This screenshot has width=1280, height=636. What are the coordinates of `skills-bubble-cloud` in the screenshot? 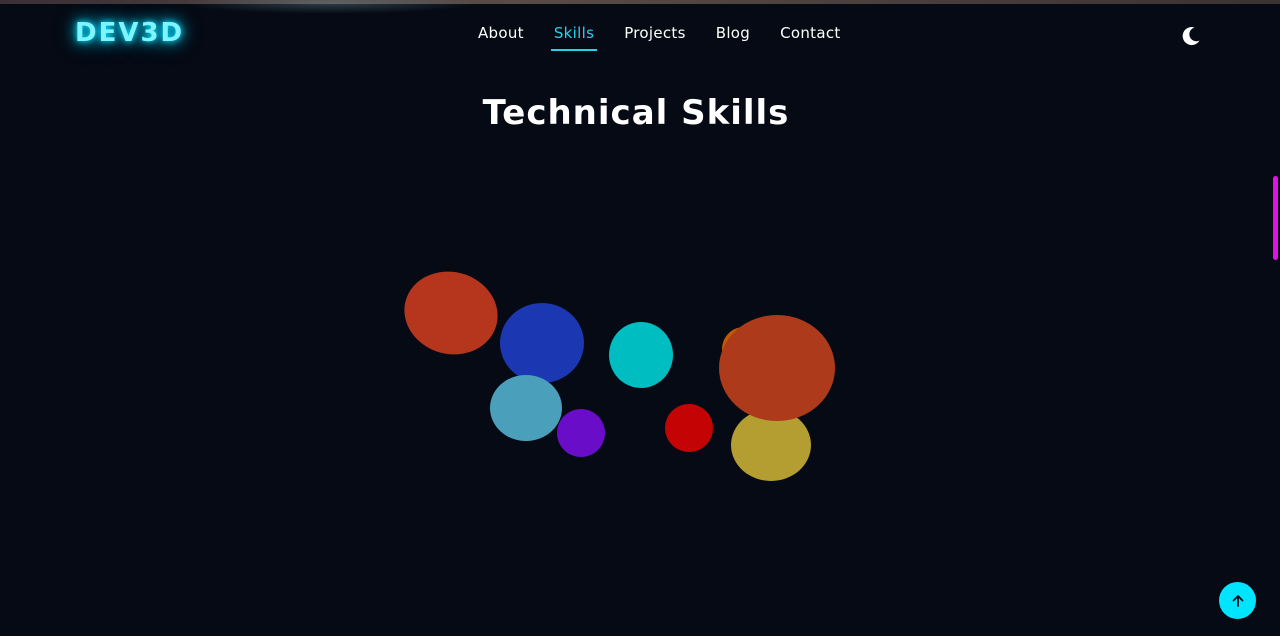 It's located at (615, 371).